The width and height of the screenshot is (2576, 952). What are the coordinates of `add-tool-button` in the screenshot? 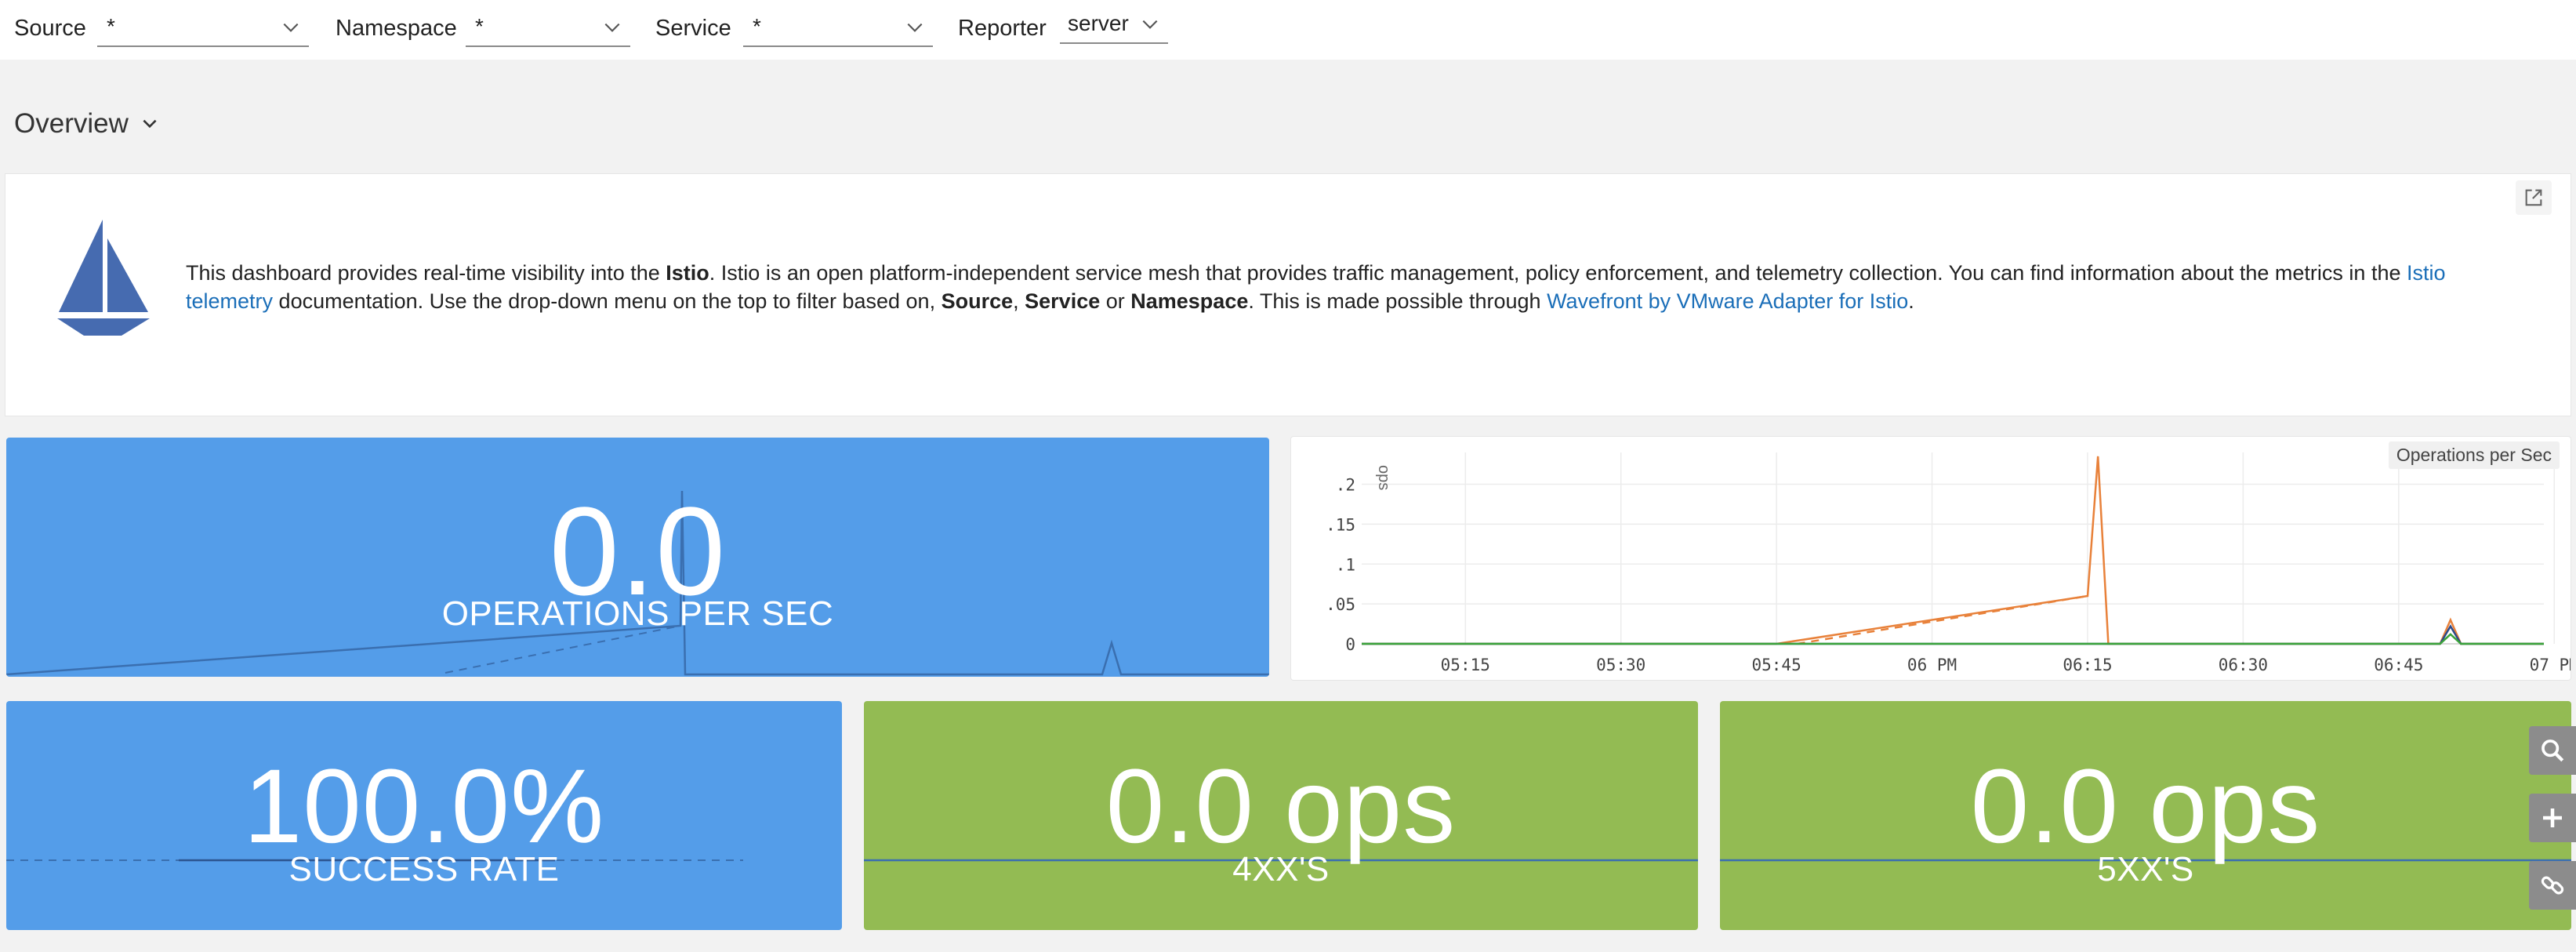 It's located at (2552, 818).